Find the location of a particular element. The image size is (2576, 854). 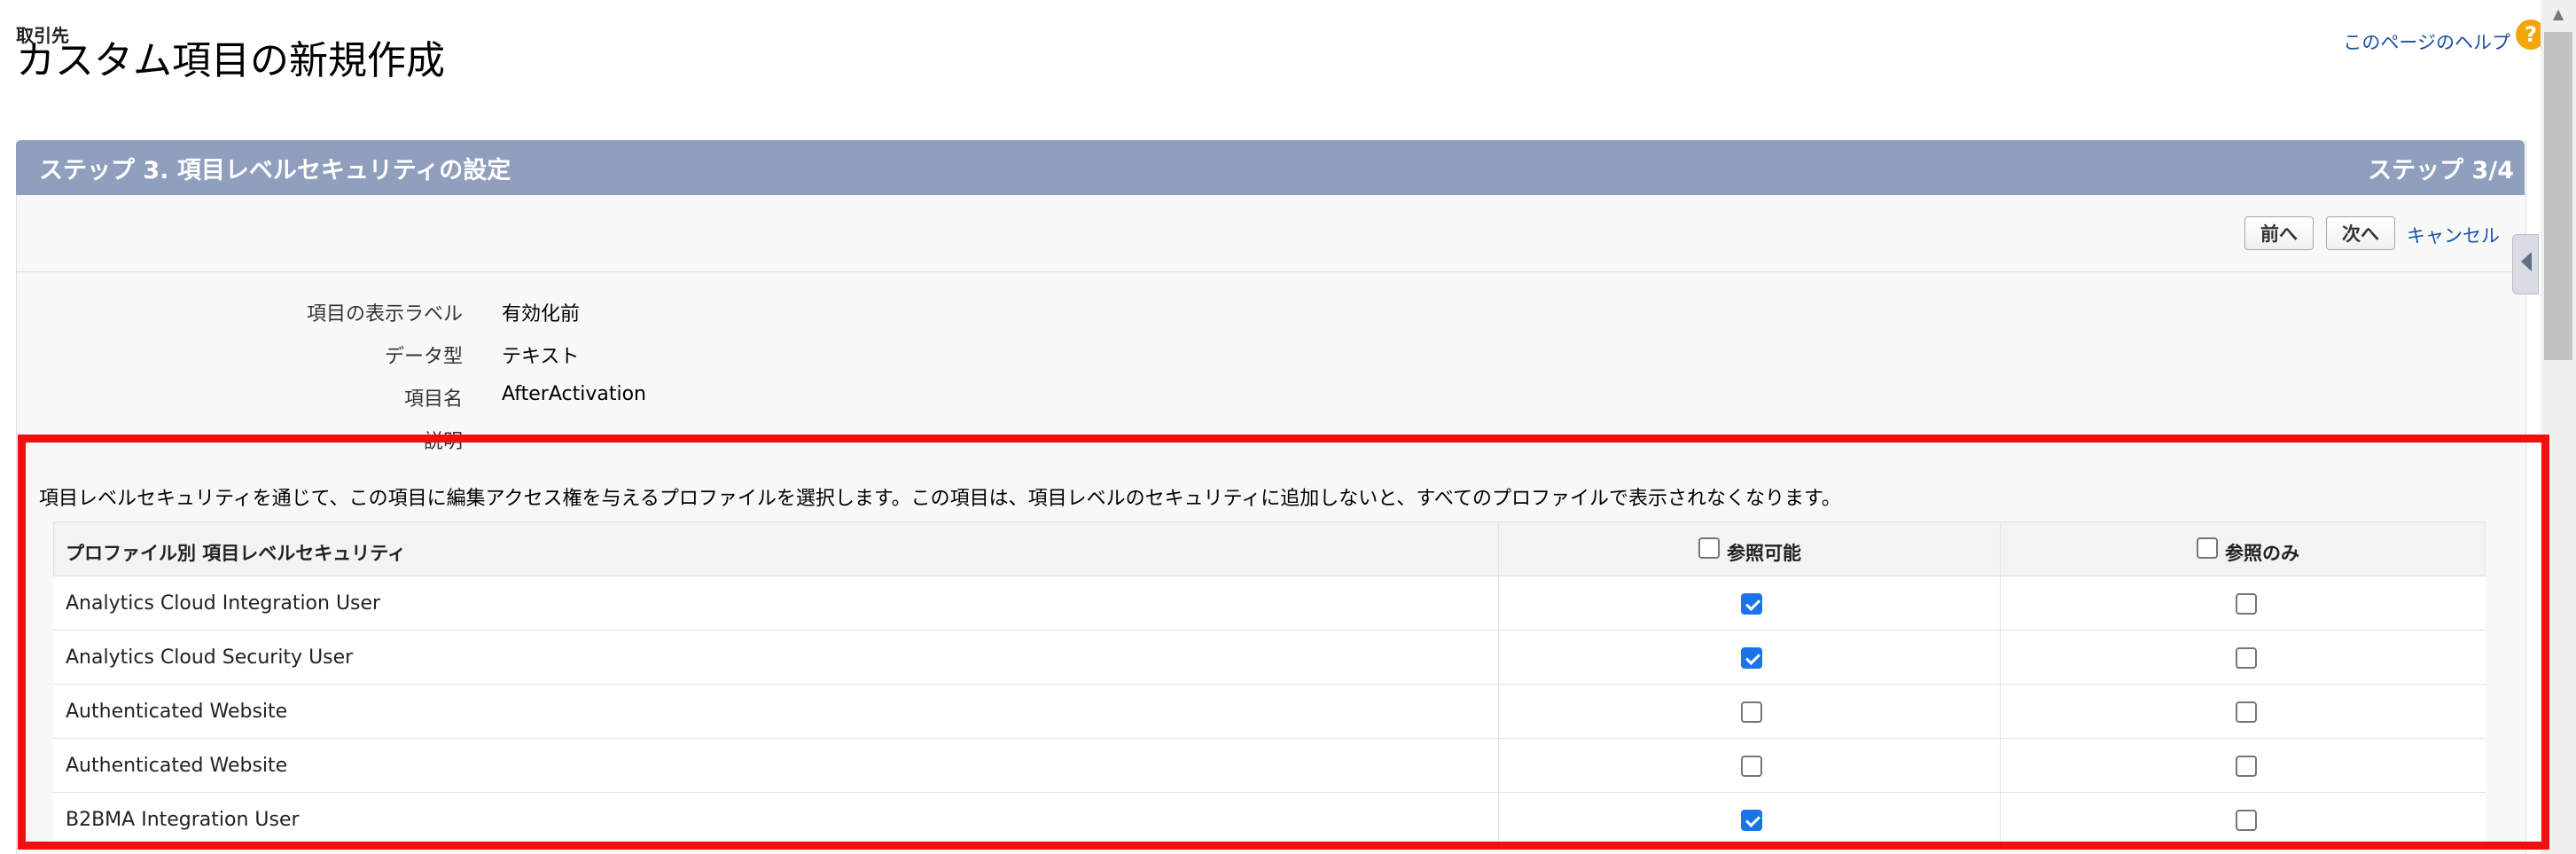

help-link: このページのヘルプ is located at coordinates (2426, 42).